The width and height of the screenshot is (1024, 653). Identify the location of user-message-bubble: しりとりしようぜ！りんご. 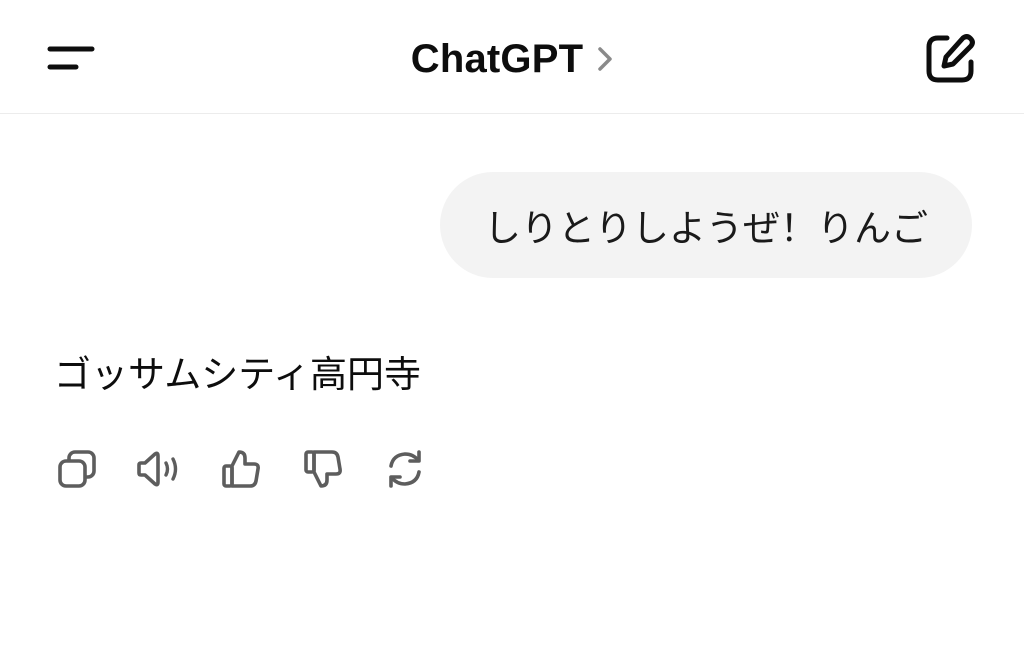
(706, 225).